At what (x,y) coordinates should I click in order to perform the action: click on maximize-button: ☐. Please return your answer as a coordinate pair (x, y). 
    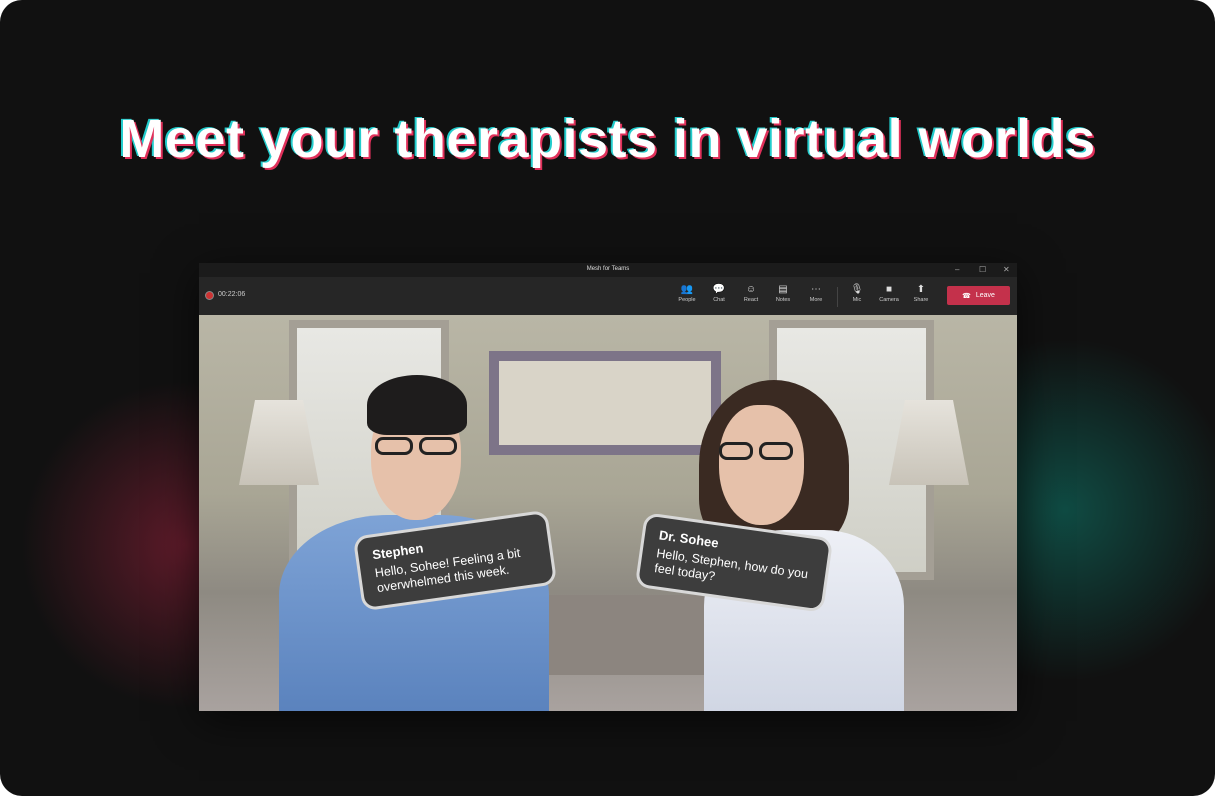
    Looking at the image, I should click on (982, 269).